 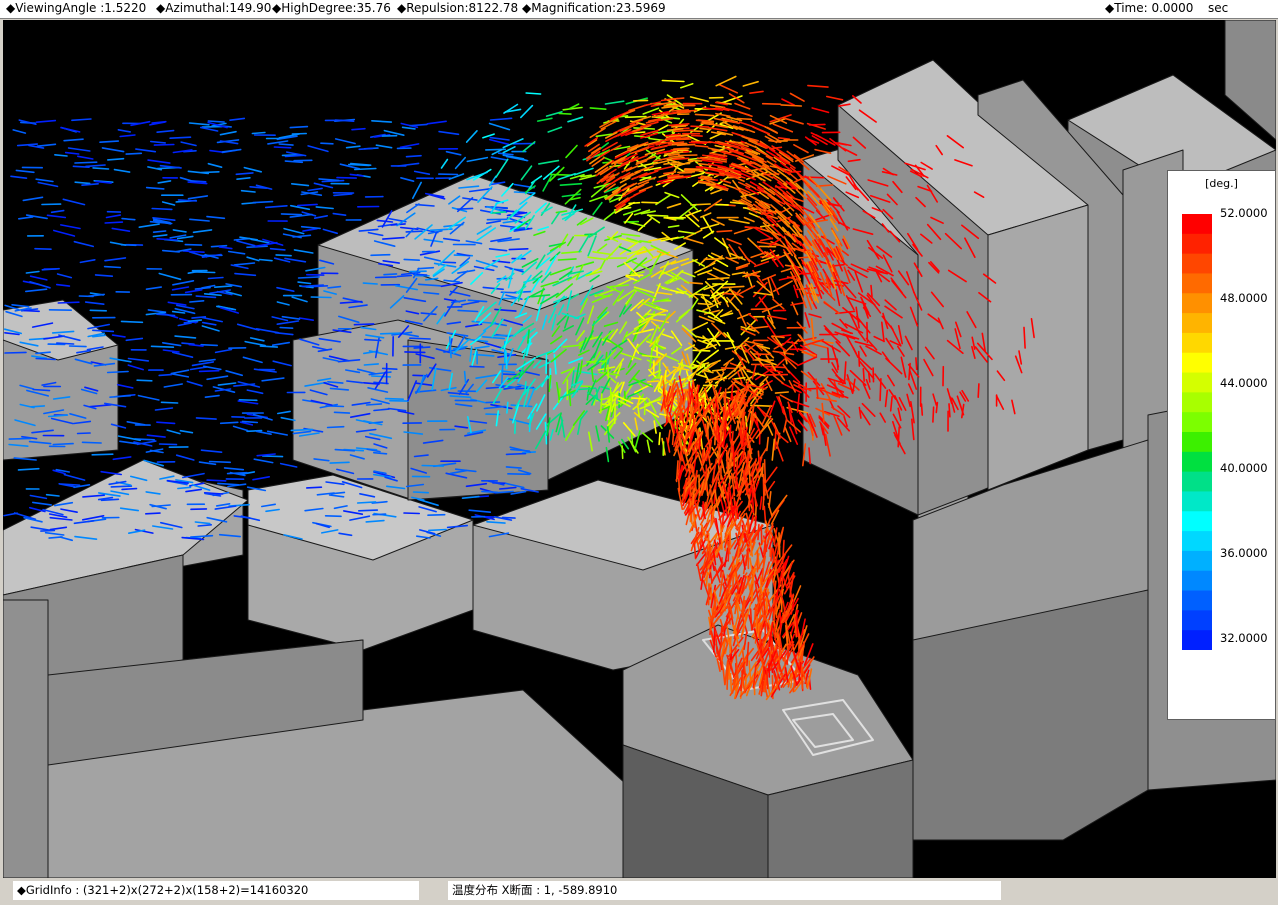 What do you see at coordinates (1038, 347) in the screenshot?
I see `building` at bounding box center [1038, 347].